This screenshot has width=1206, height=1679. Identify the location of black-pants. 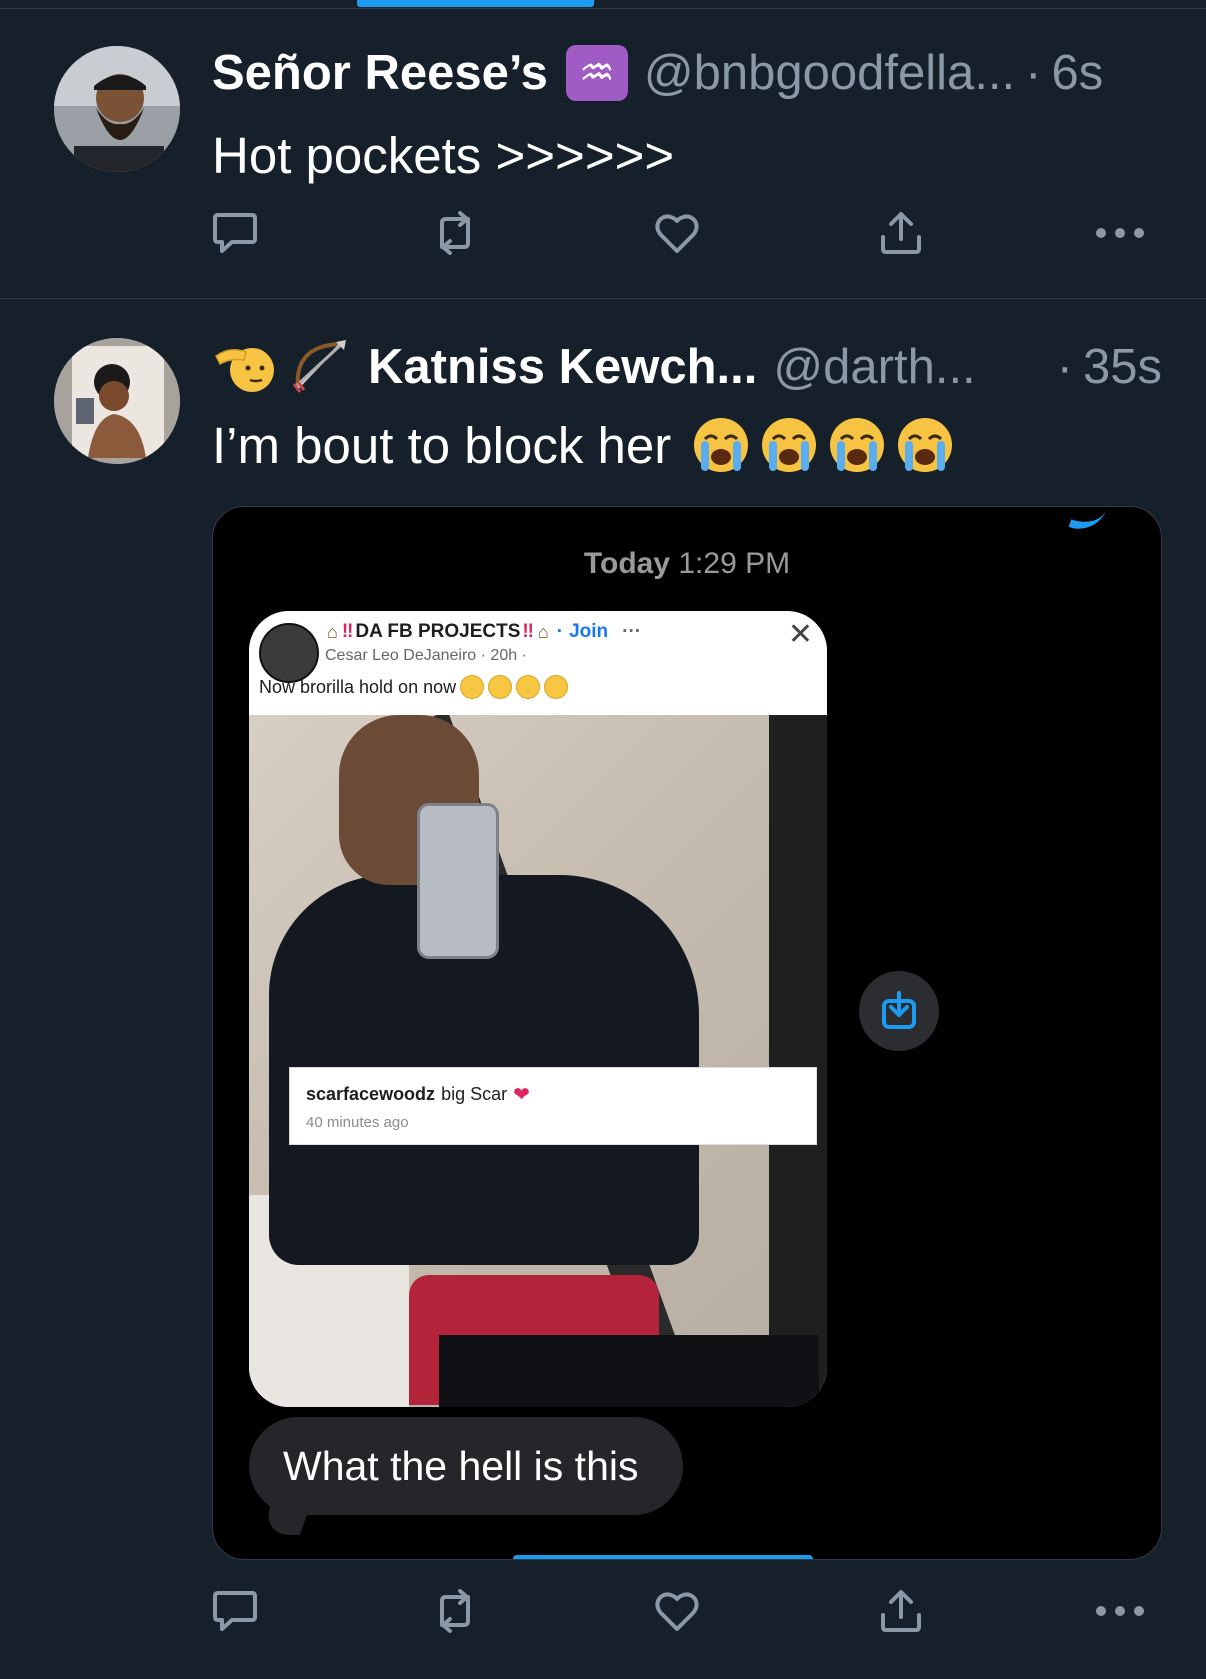
(629, 1371).